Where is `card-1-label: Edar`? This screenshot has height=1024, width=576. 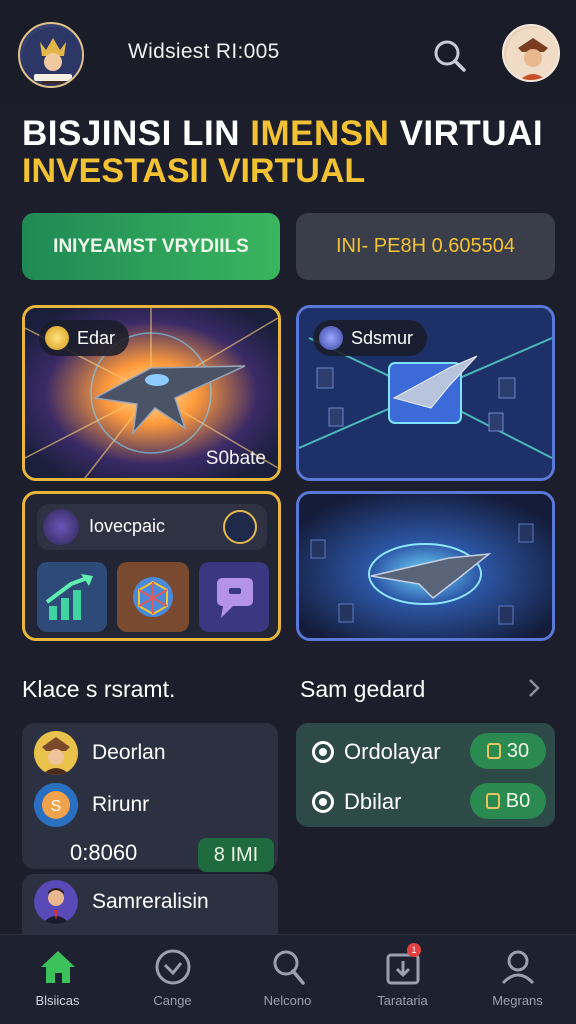 card-1-label: Edar is located at coordinates (84, 338).